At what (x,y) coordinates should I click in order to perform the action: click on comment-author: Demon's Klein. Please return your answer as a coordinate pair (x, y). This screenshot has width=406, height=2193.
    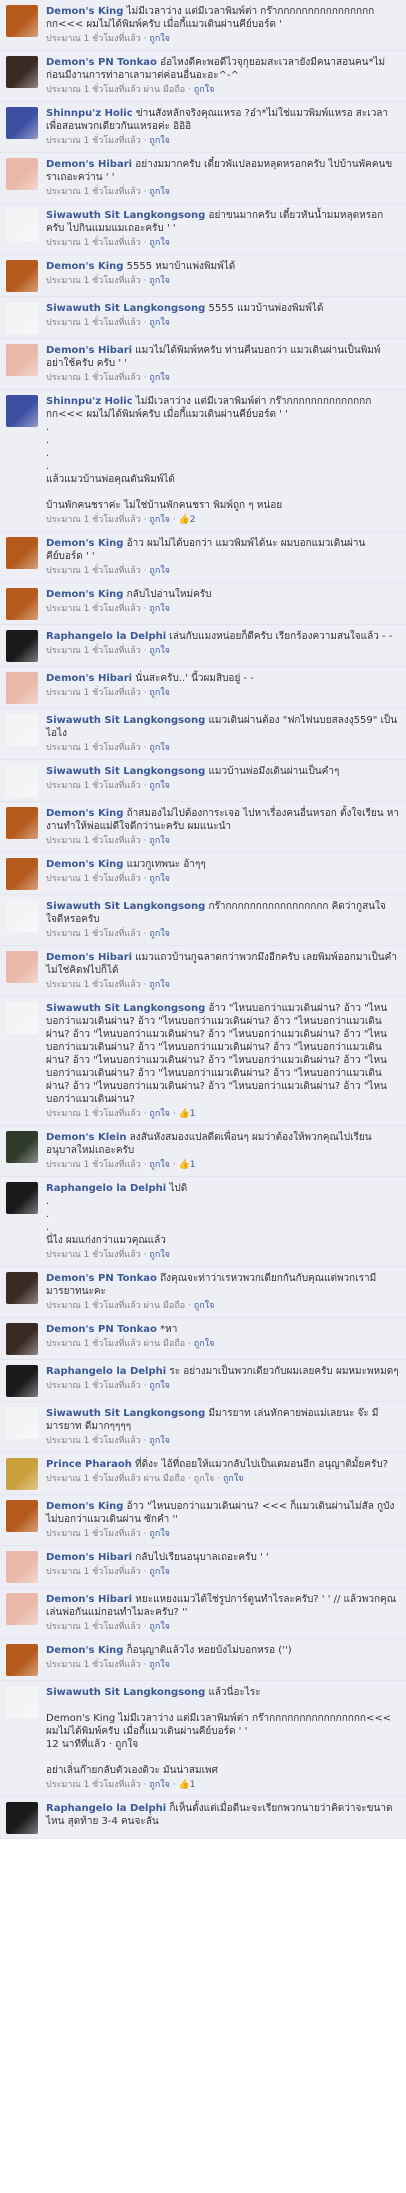
    Looking at the image, I should click on (86, 1137).